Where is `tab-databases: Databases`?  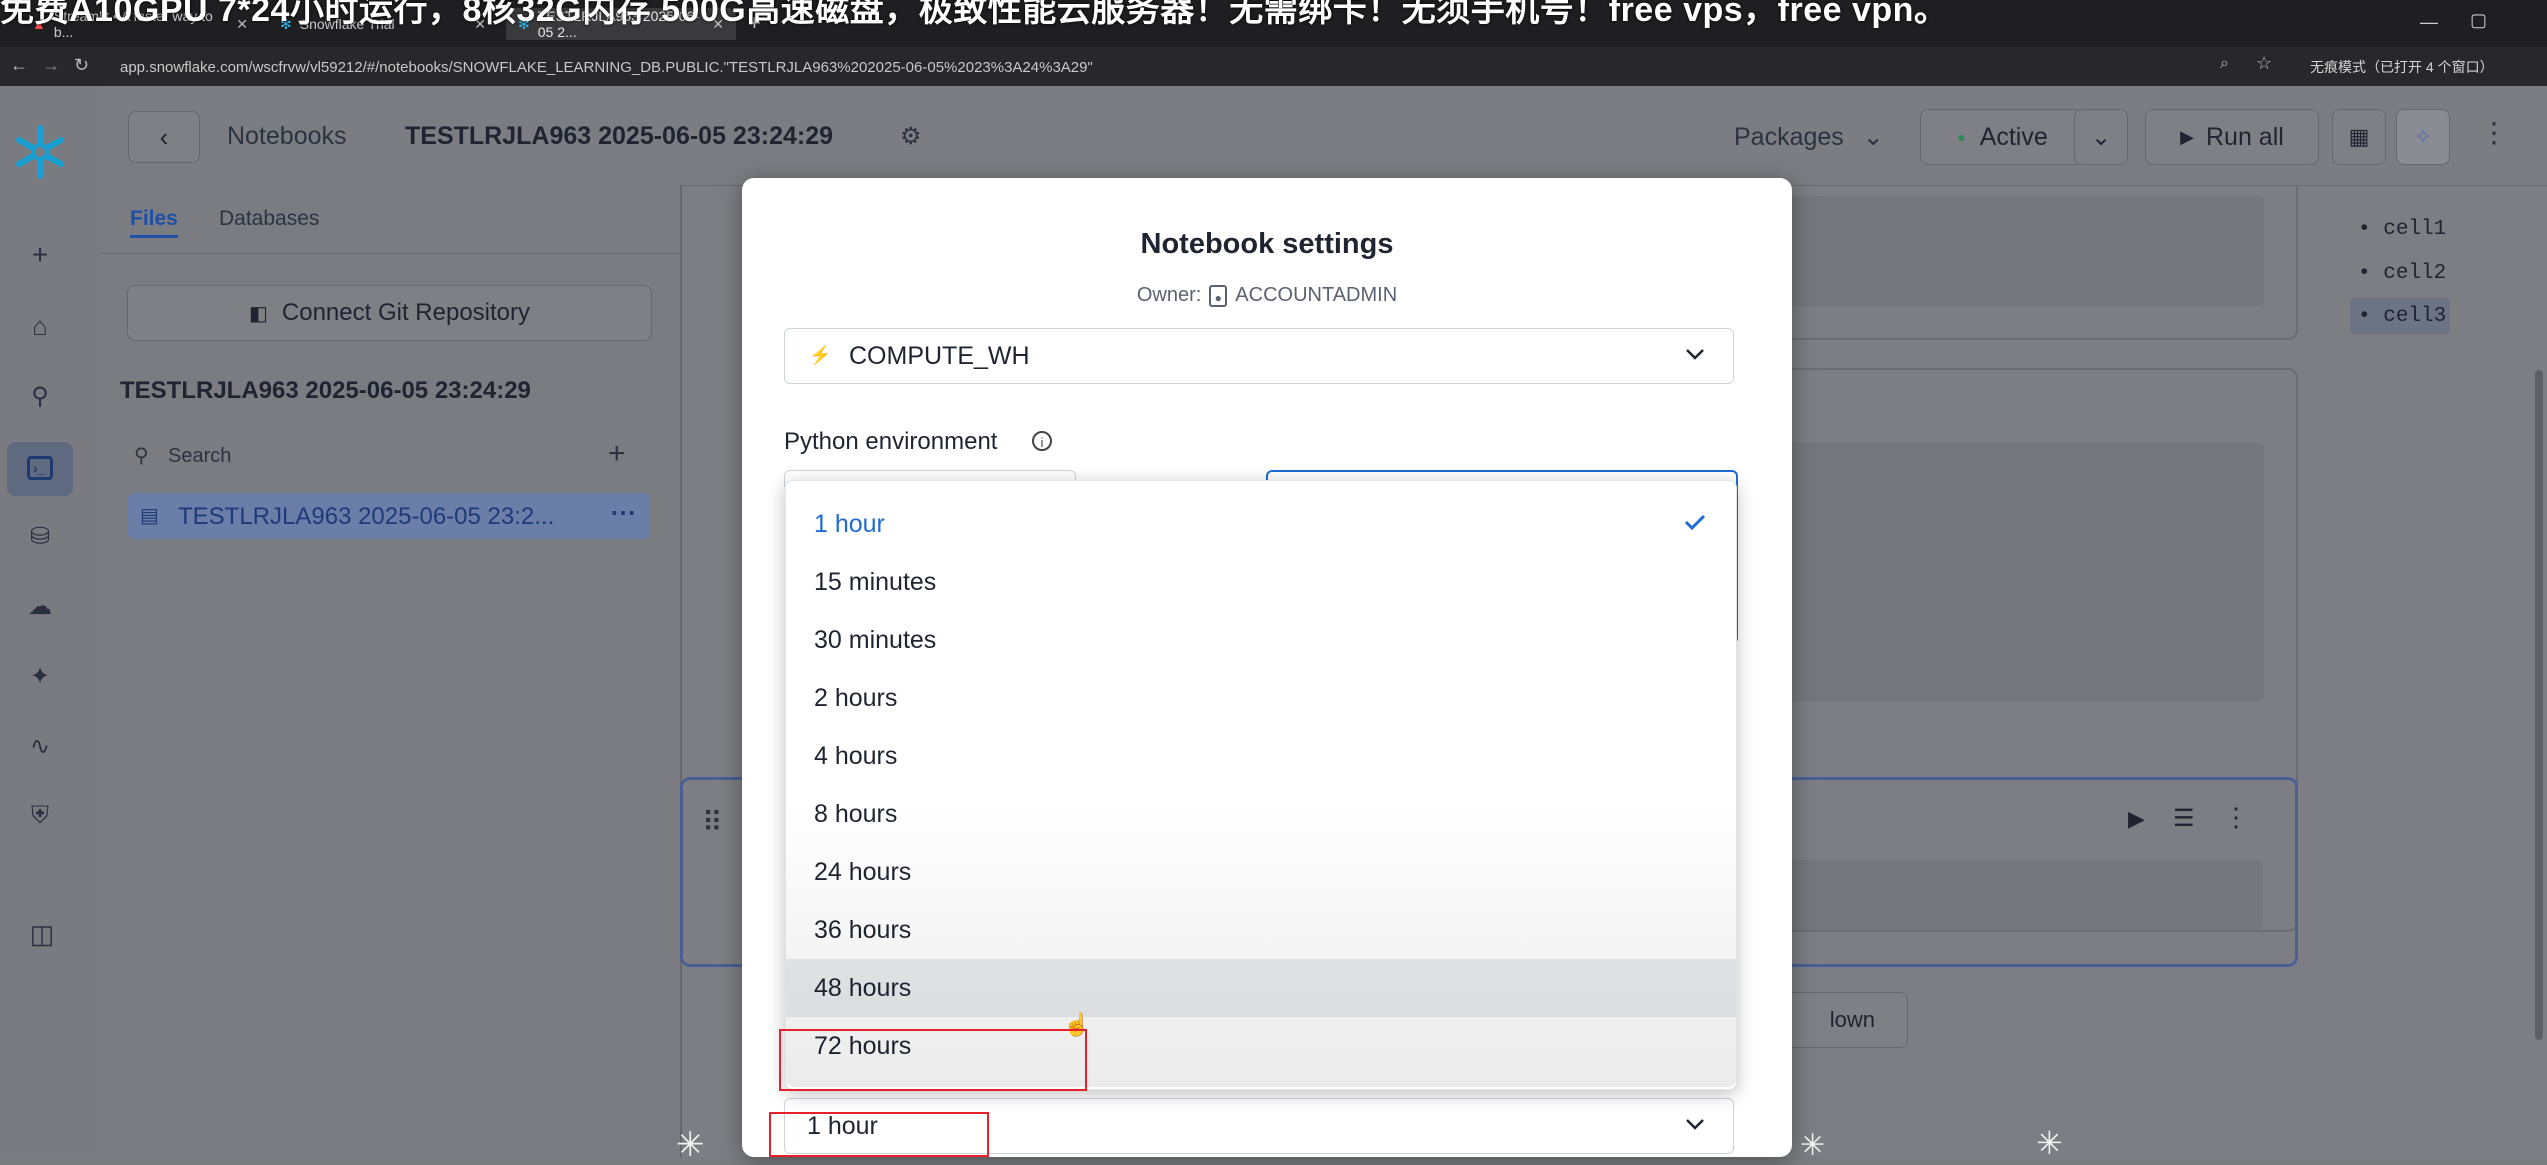
tab-databases: Databases is located at coordinates (269, 219).